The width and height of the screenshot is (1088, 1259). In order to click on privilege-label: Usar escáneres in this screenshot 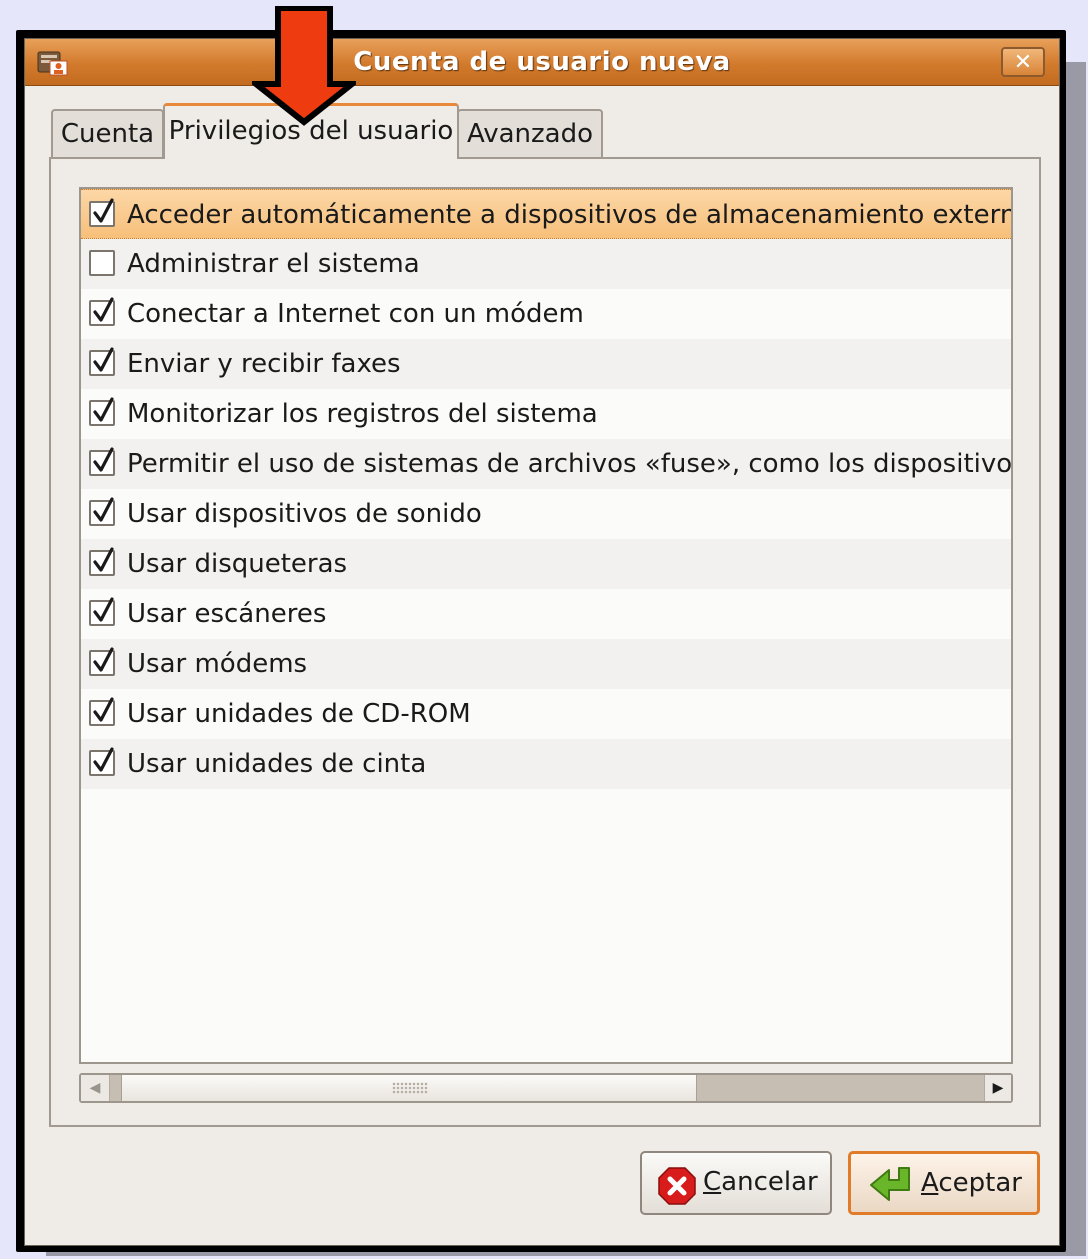, I will do `click(227, 614)`.